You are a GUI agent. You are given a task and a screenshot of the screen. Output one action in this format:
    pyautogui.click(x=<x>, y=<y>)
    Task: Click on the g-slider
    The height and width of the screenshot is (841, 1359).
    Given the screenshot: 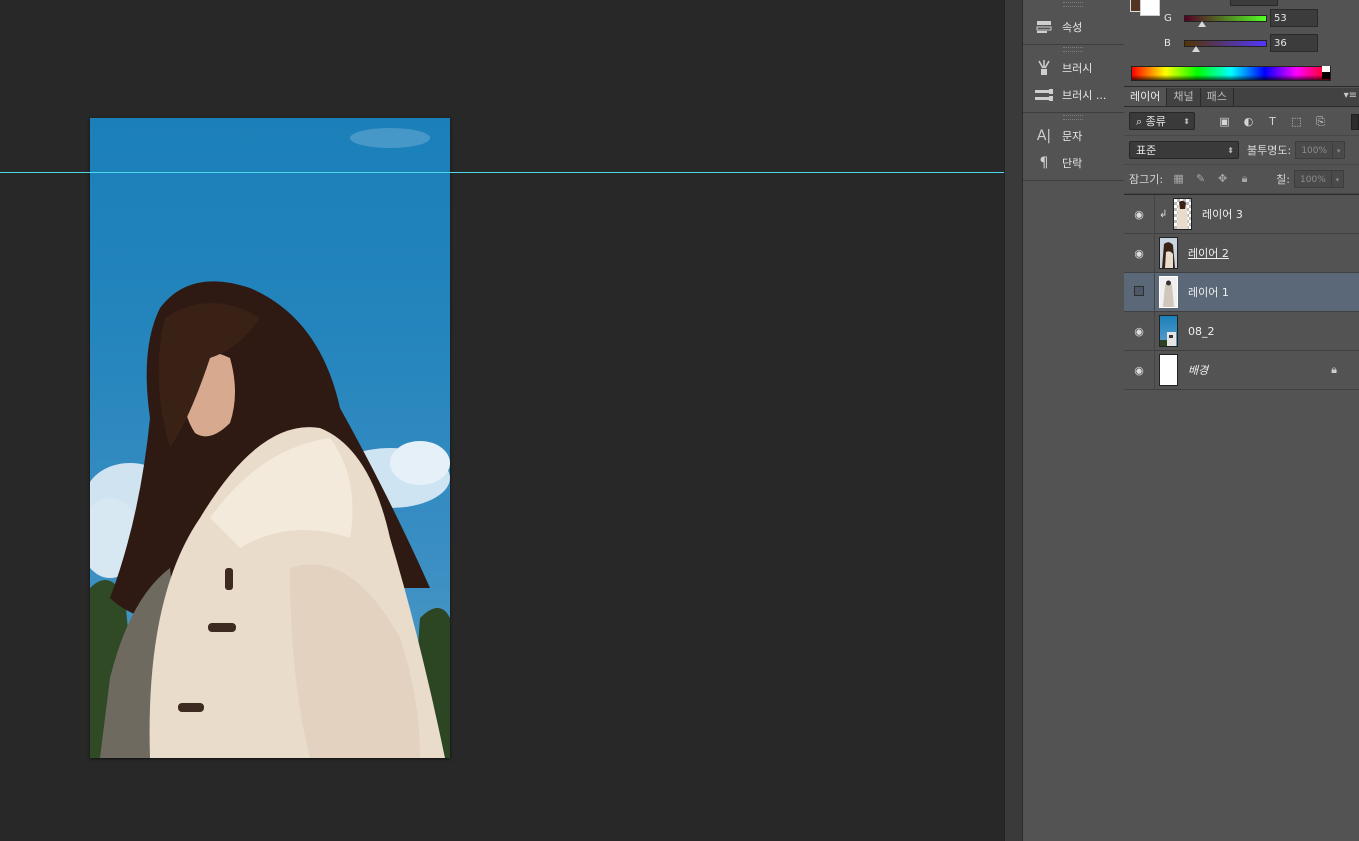 What is the action you would take?
    pyautogui.click(x=1225, y=20)
    